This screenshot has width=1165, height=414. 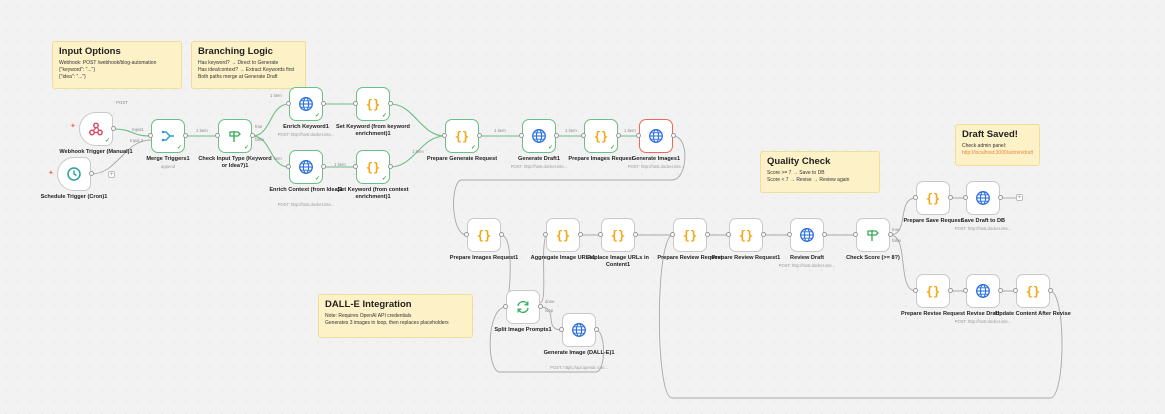 What do you see at coordinates (462, 136) in the screenshot?
I see `node-prepare-generate: {} ✓` at bounding box center [462, 136].